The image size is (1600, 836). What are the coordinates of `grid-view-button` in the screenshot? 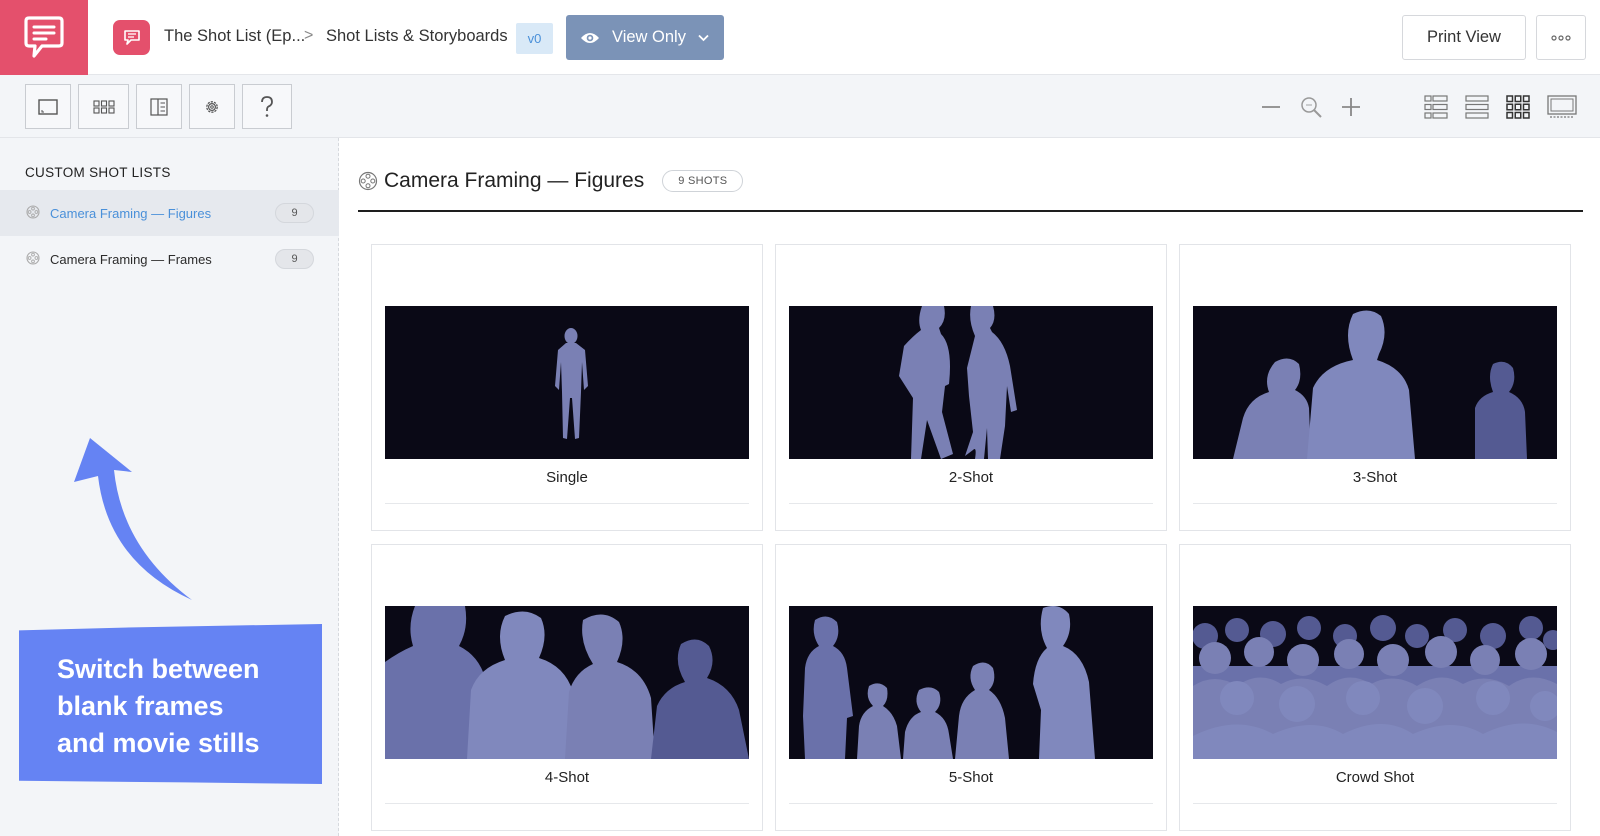 It's located at (1518, 107).